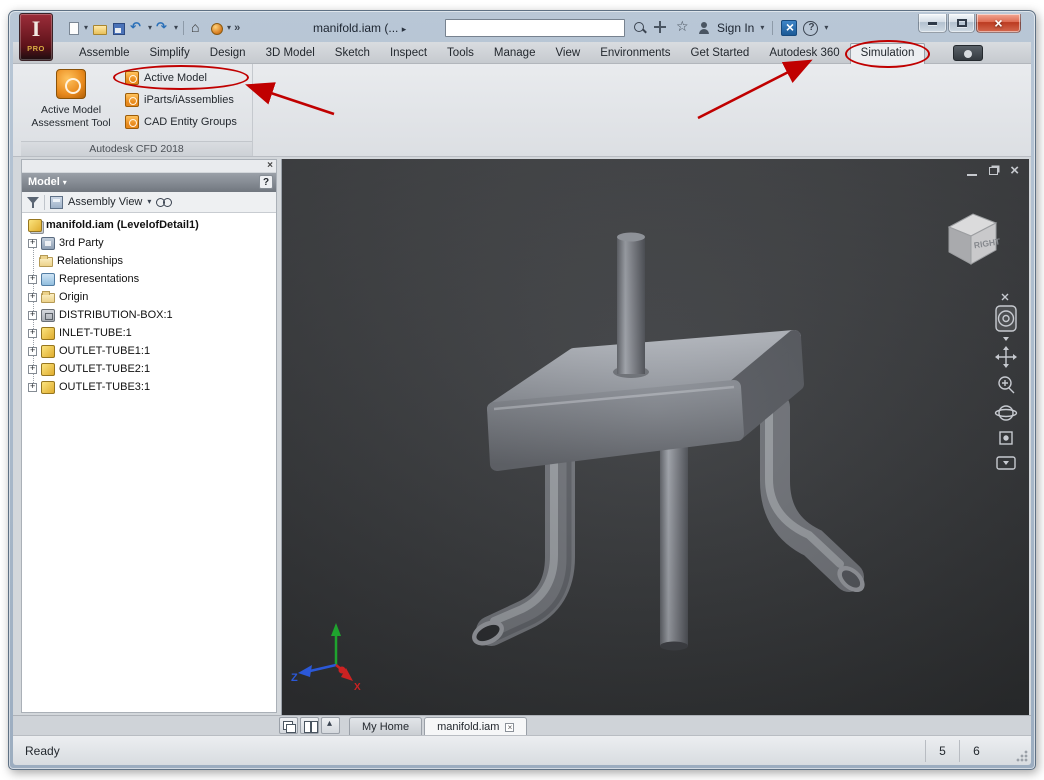 The width and height of the screenshot is (1044, 780). I want to click on screencast-icon, so click(968, 53).